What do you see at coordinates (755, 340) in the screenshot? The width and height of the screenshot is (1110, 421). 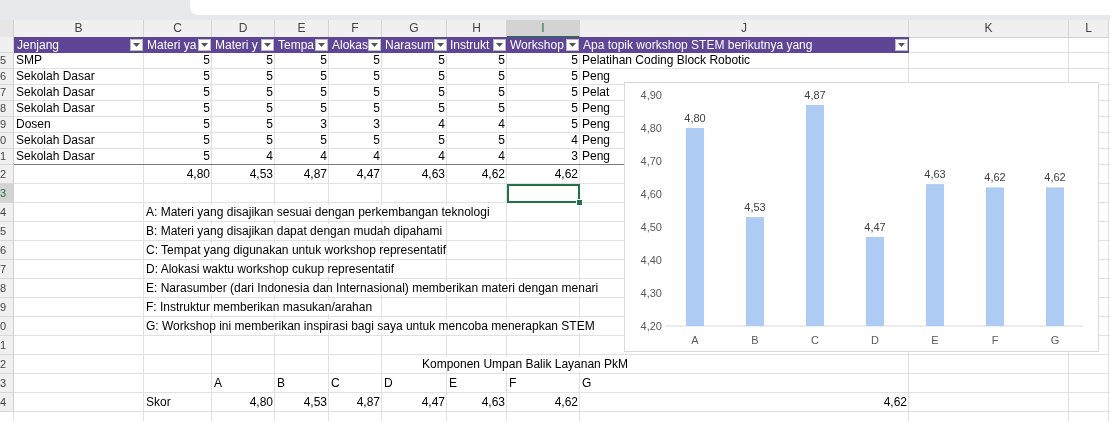 I see `axis-label: B` at bounding box center [755, 340].